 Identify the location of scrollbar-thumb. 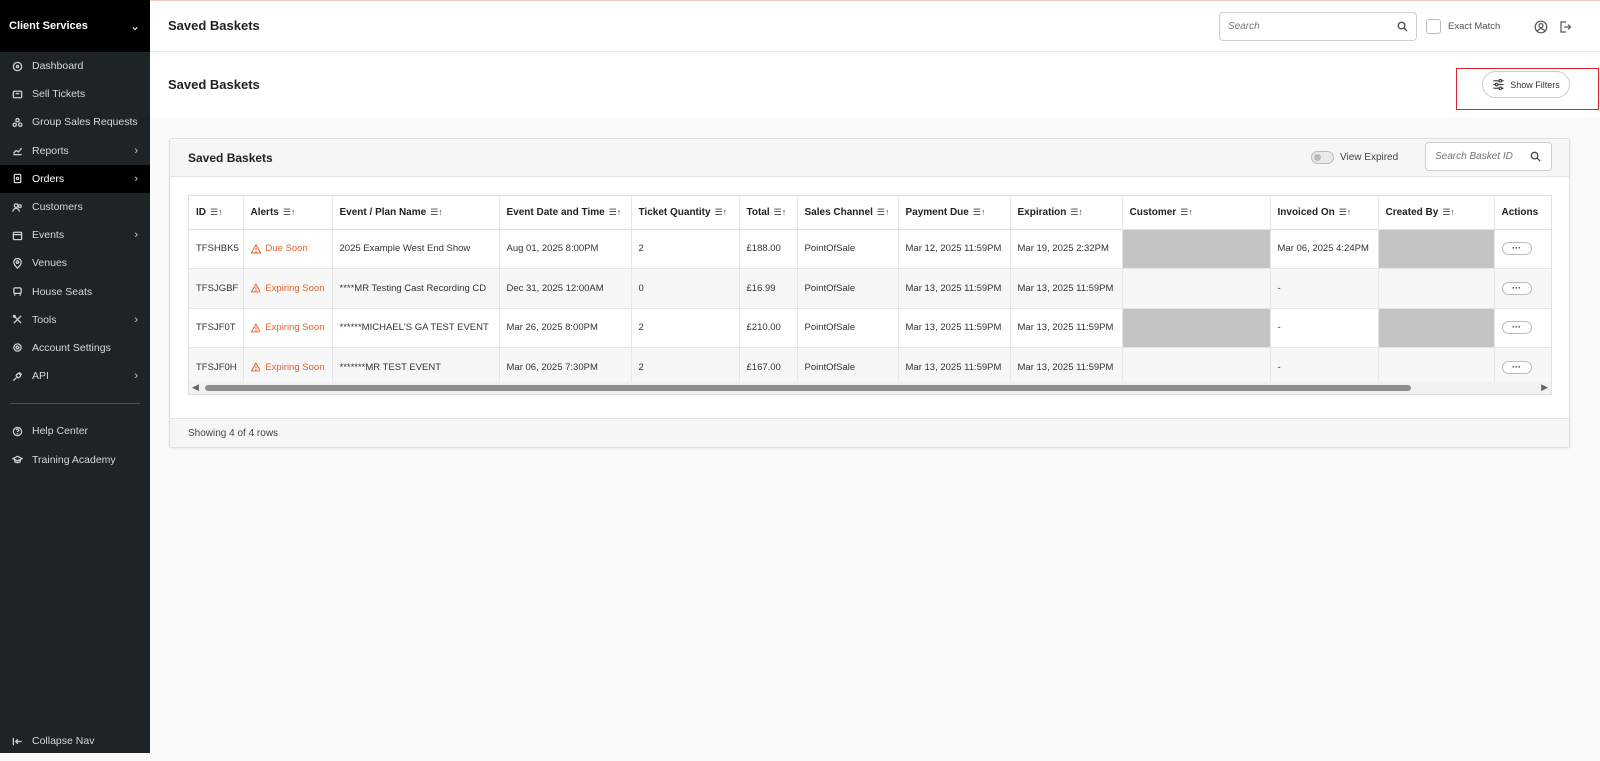
(808, 388).